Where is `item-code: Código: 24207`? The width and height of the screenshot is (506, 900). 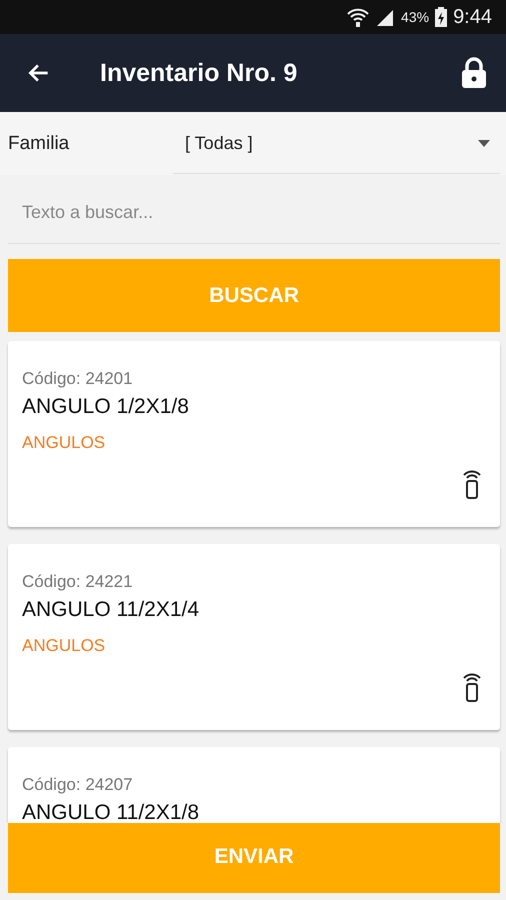 item-code: Código: 24207 is located at coordinates (78, 785).